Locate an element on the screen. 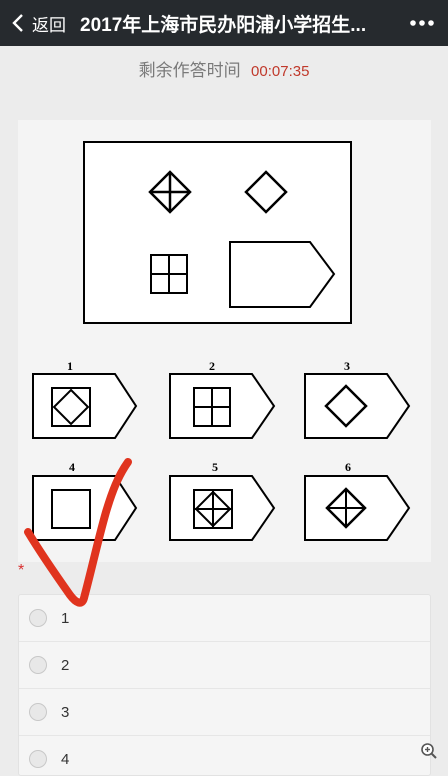 The height and width of the screenshot is (776, 448). required-mark: * is located at coordinates (21, 570).